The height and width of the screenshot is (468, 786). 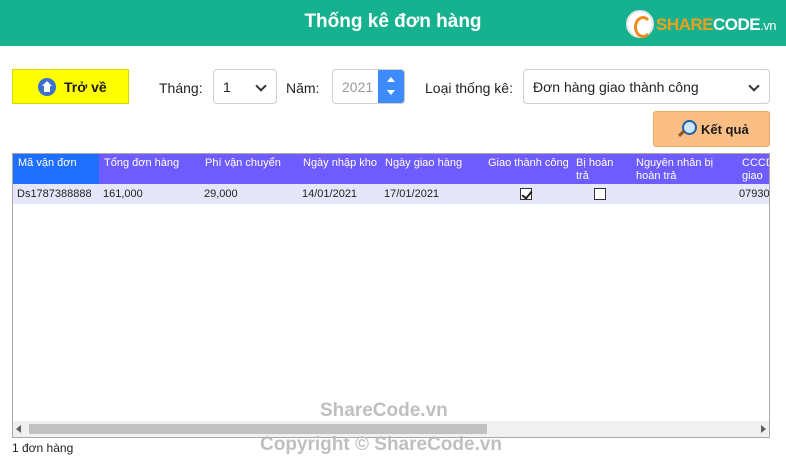 What do you see at coordinates (391, 79) in the screenshot?
I see `spin-up-icon` at bounding box center [391, 79].